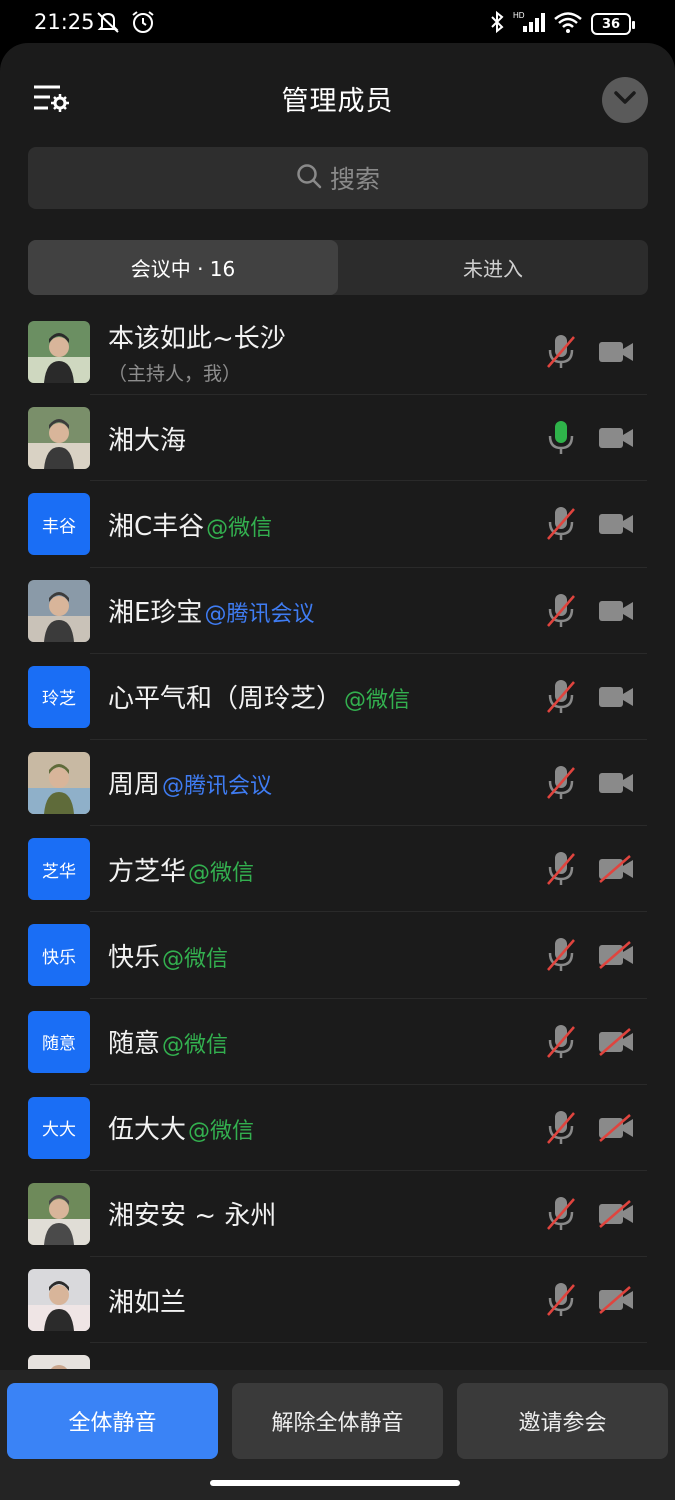 The height and width of the screenshot is (1500, 675). Describe the element at coordinates (337, 438) in the screenshot. I see `member-row: 湘大海` at that location.